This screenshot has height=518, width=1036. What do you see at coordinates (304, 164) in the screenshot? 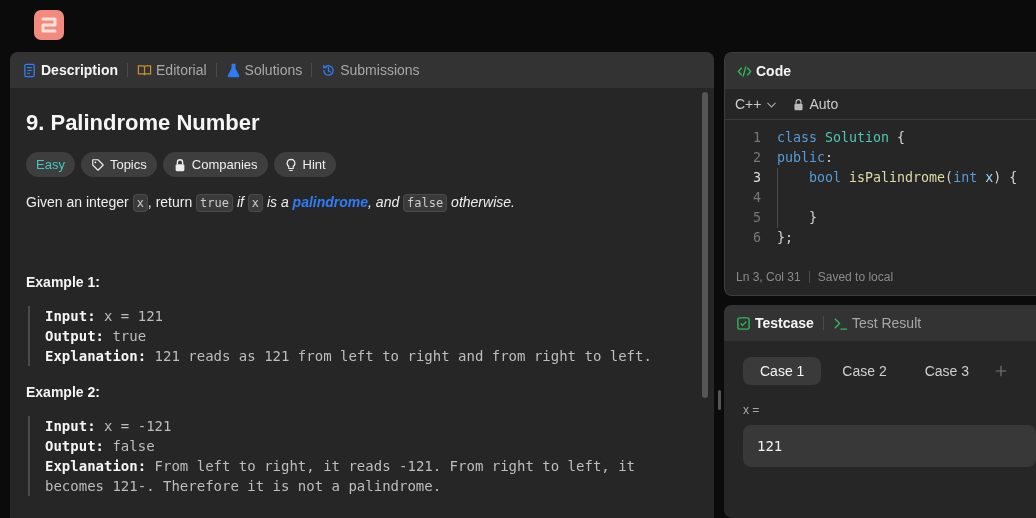
I see `tag-button: Hint` at bounding box center [304, 164].